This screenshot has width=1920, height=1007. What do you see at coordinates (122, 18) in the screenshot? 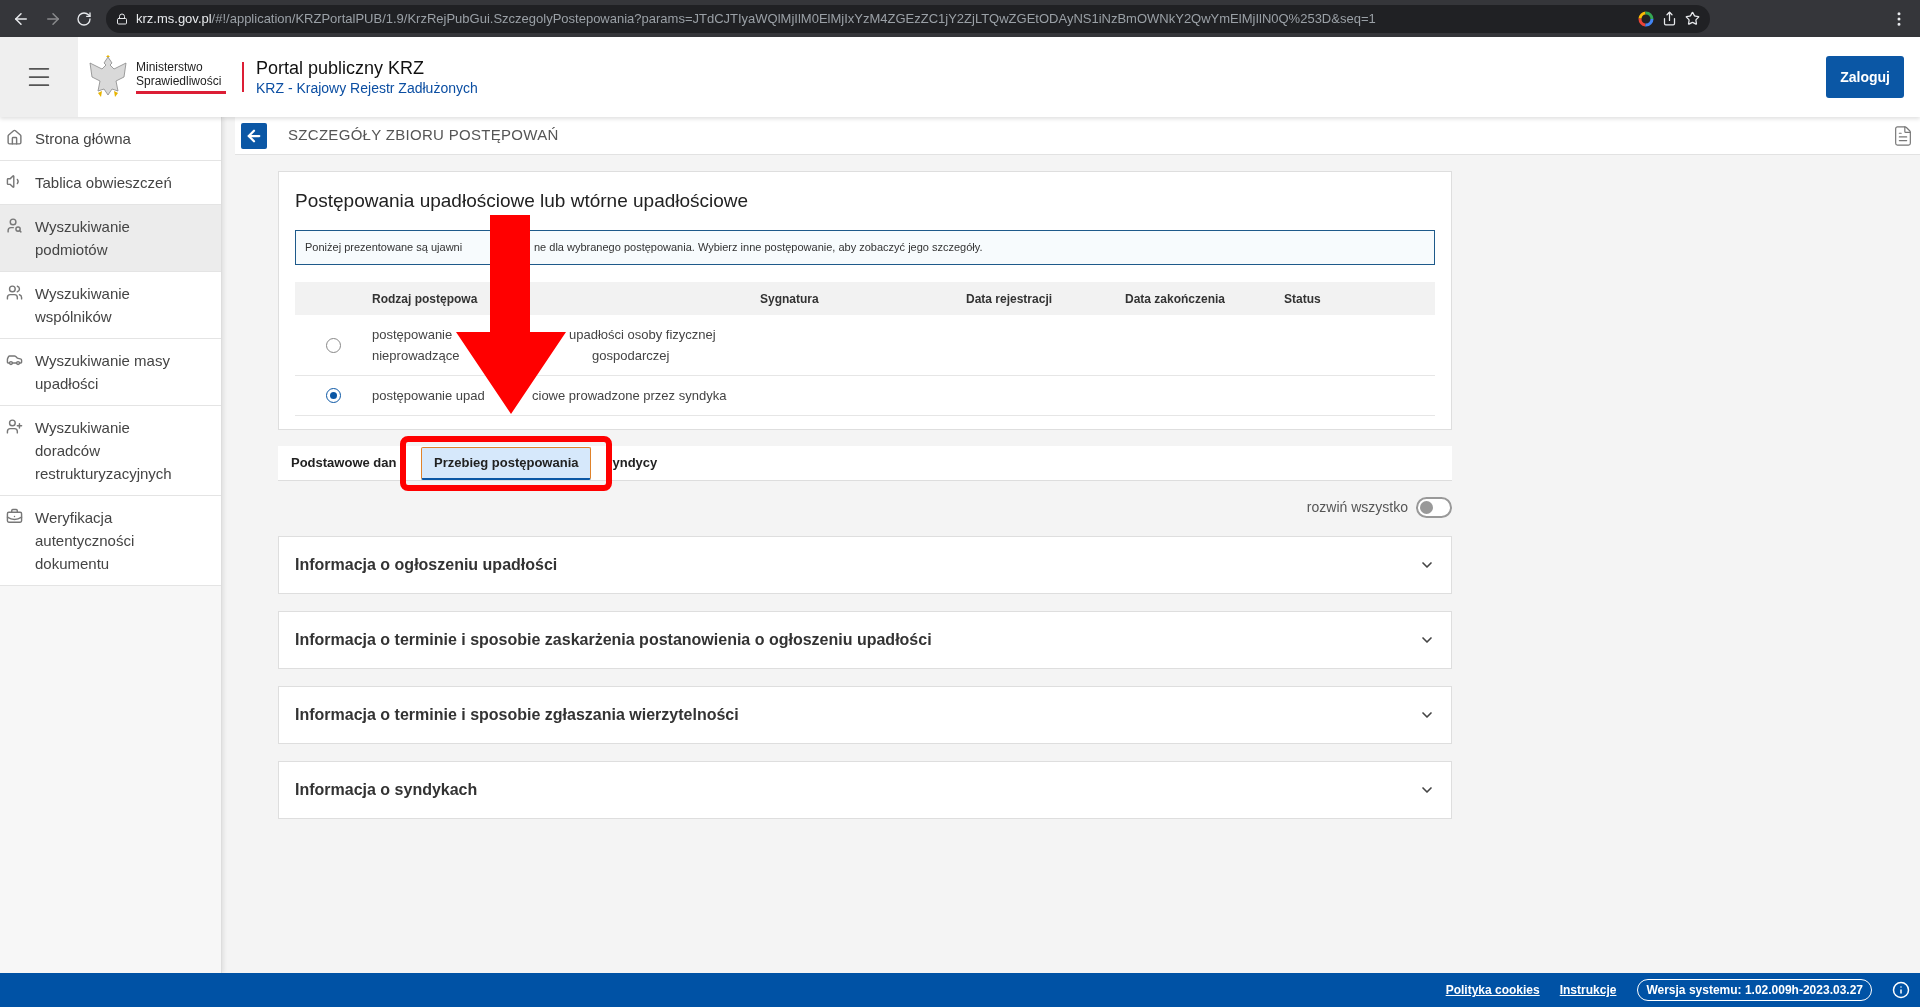
I see `lock-icon` at bounding box center [122, 18].